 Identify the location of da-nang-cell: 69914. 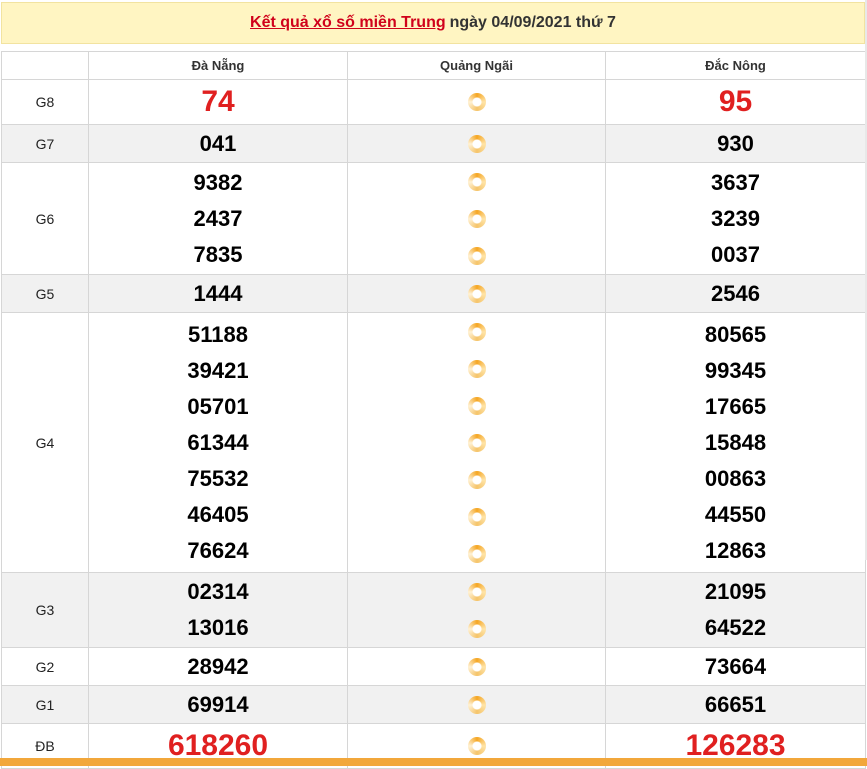
(218, 704).